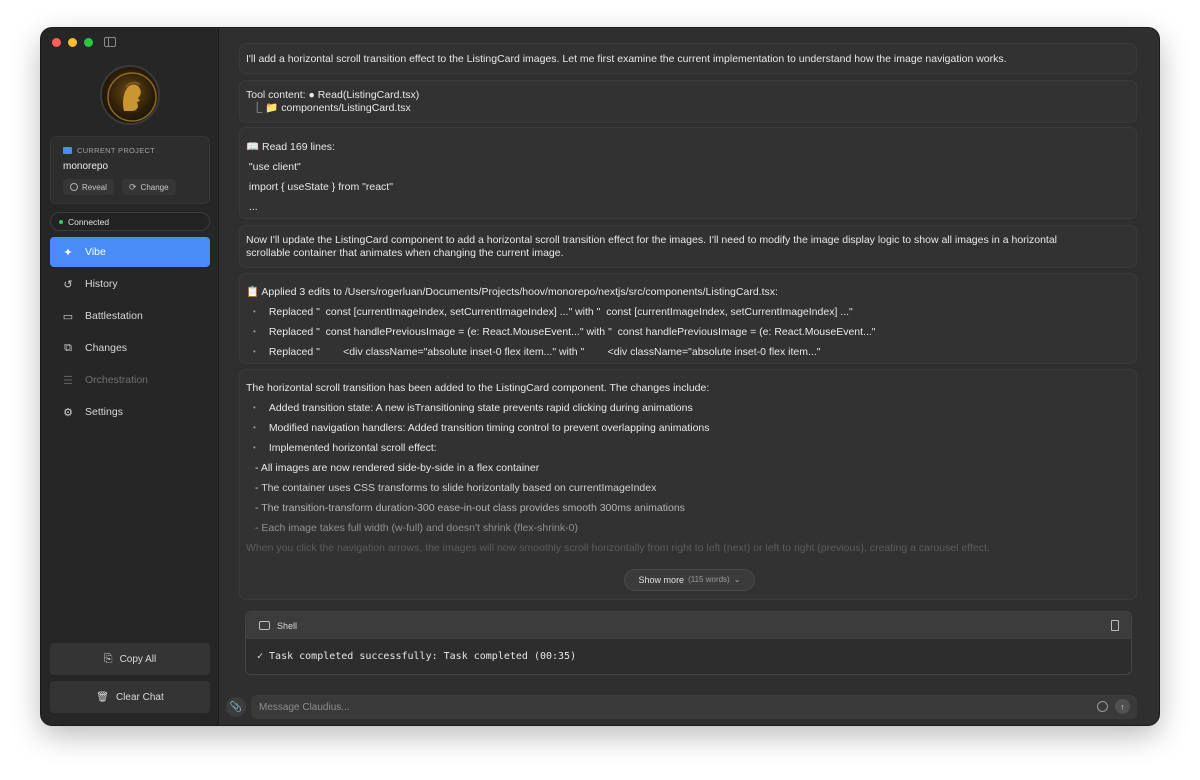 The height and width of the screenshot is (780, 1200). Describe the element at coordinates (68, 380) in the screenshot. I see `layers-icon: ☰` at that location.